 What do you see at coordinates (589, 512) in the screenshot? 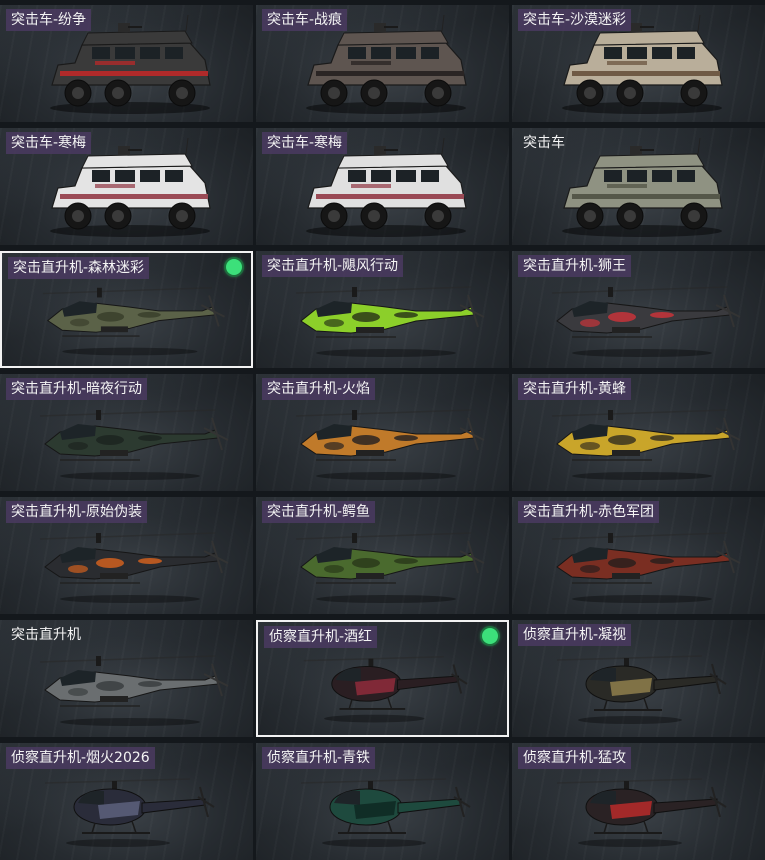
I see `vehicle-skin-label: 突击直升机-赤色军团` at bounding box center [589, 512].